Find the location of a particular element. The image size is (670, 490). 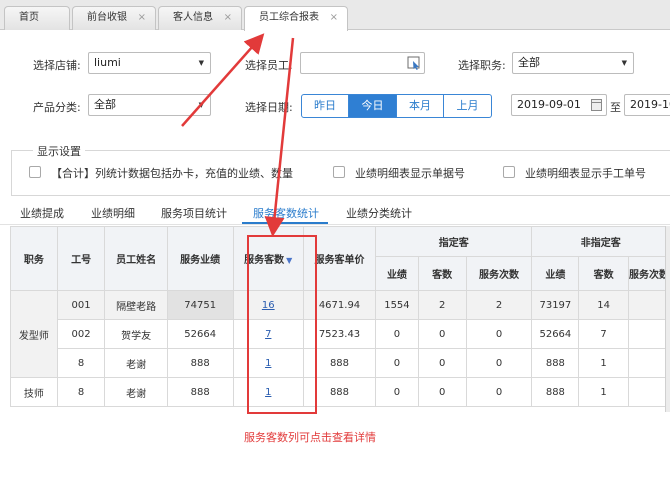

cell-job: 发型师 is located at coordinates (34, 334).